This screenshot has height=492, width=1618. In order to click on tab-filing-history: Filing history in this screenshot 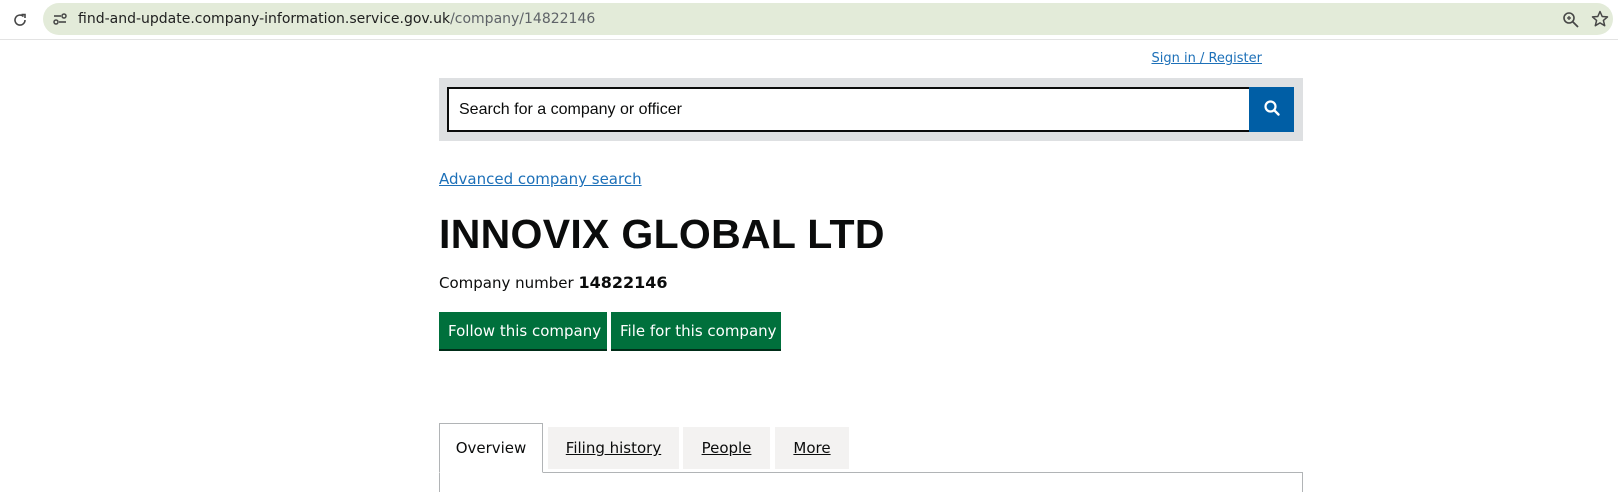, I will do `click(613, 448)`.